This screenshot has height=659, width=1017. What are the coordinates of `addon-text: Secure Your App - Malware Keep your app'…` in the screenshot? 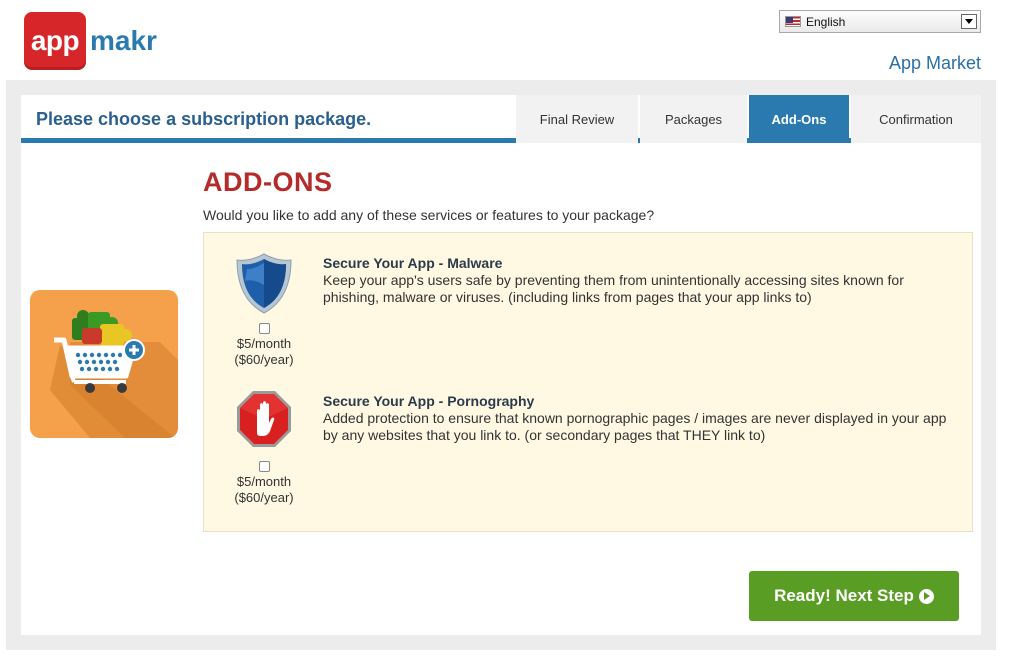 It's located at (643, 280).